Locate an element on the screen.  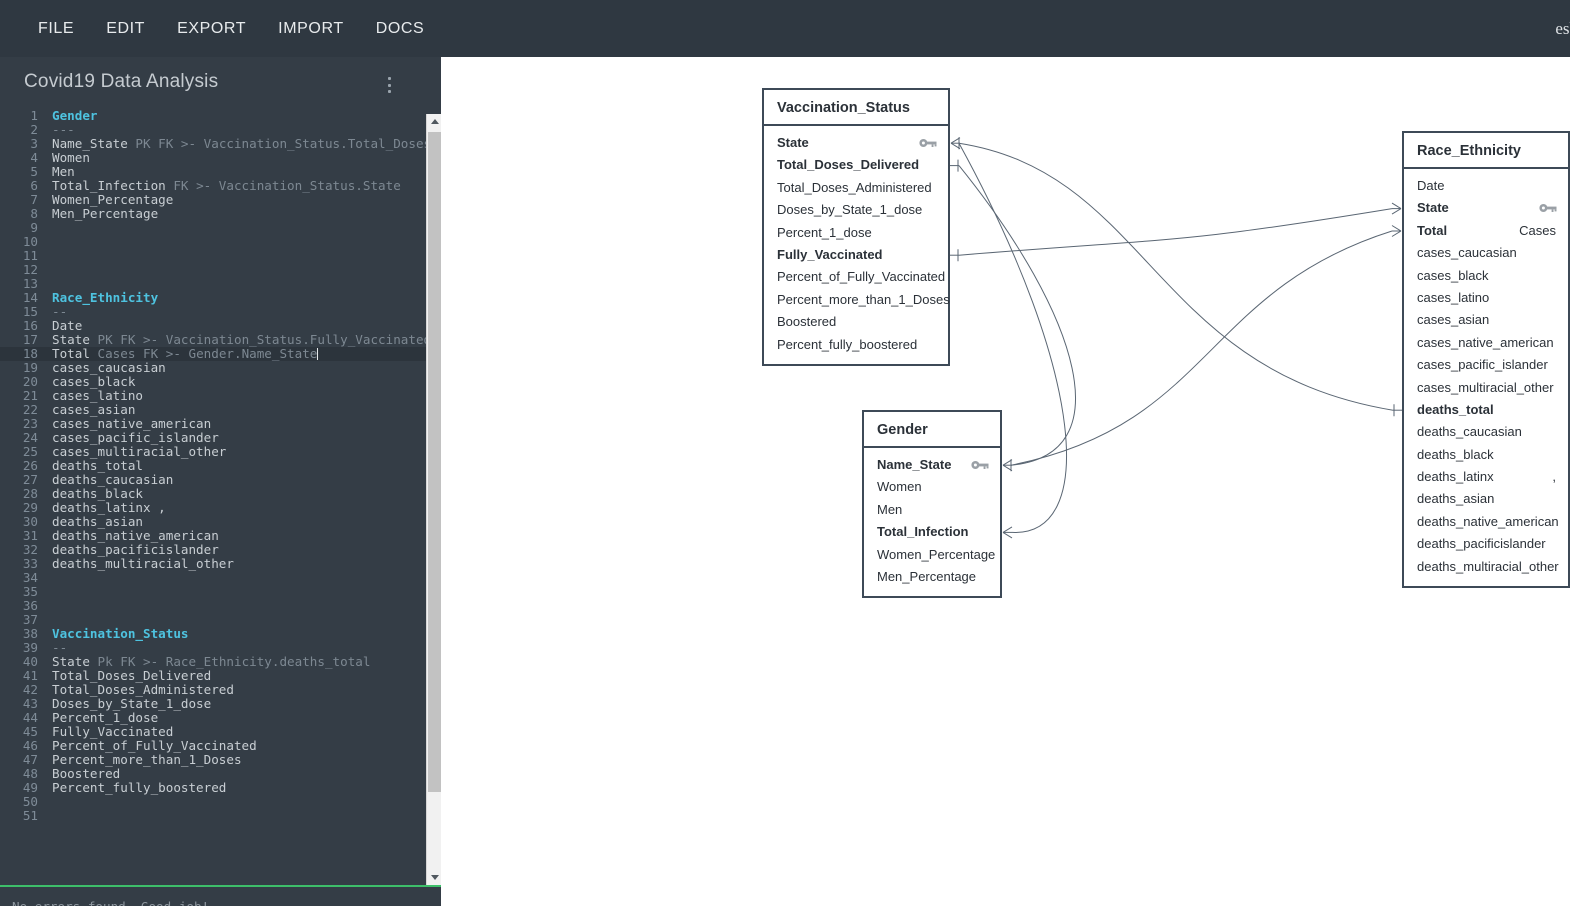
code-line: 28 deaths_black is located at coordinates (213, 494).